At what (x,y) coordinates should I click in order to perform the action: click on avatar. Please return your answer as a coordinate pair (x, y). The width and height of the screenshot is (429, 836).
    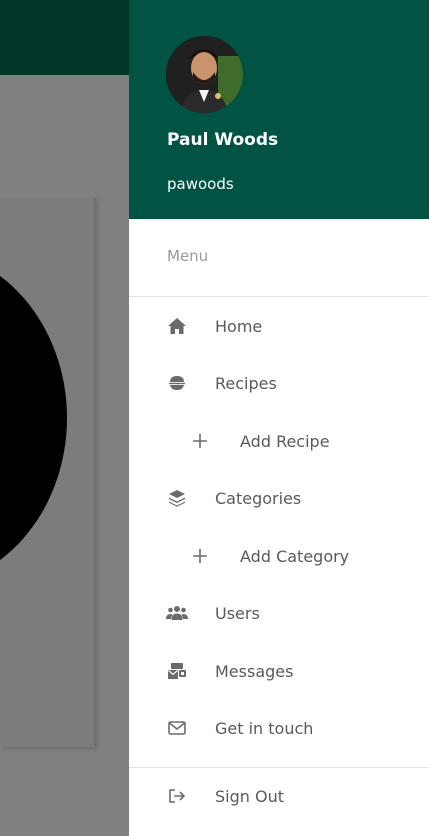
    Looking at the image, I should click on (204, 74).